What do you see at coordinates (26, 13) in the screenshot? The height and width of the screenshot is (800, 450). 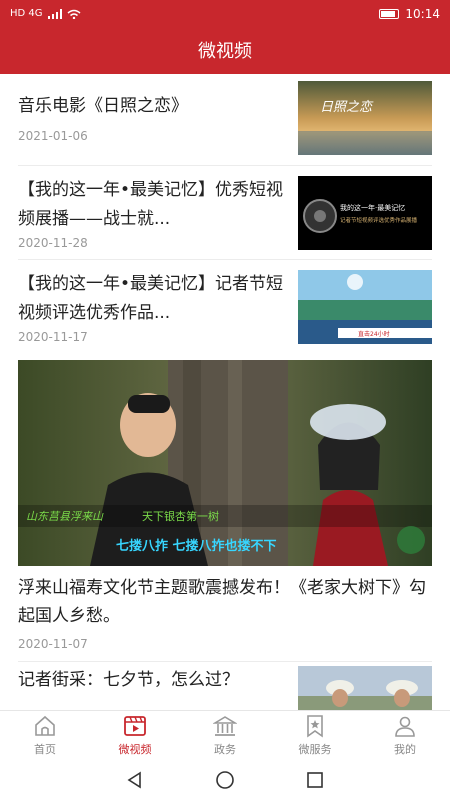 I see `signal-text: HD 4G` at bounding box center [26, 13].